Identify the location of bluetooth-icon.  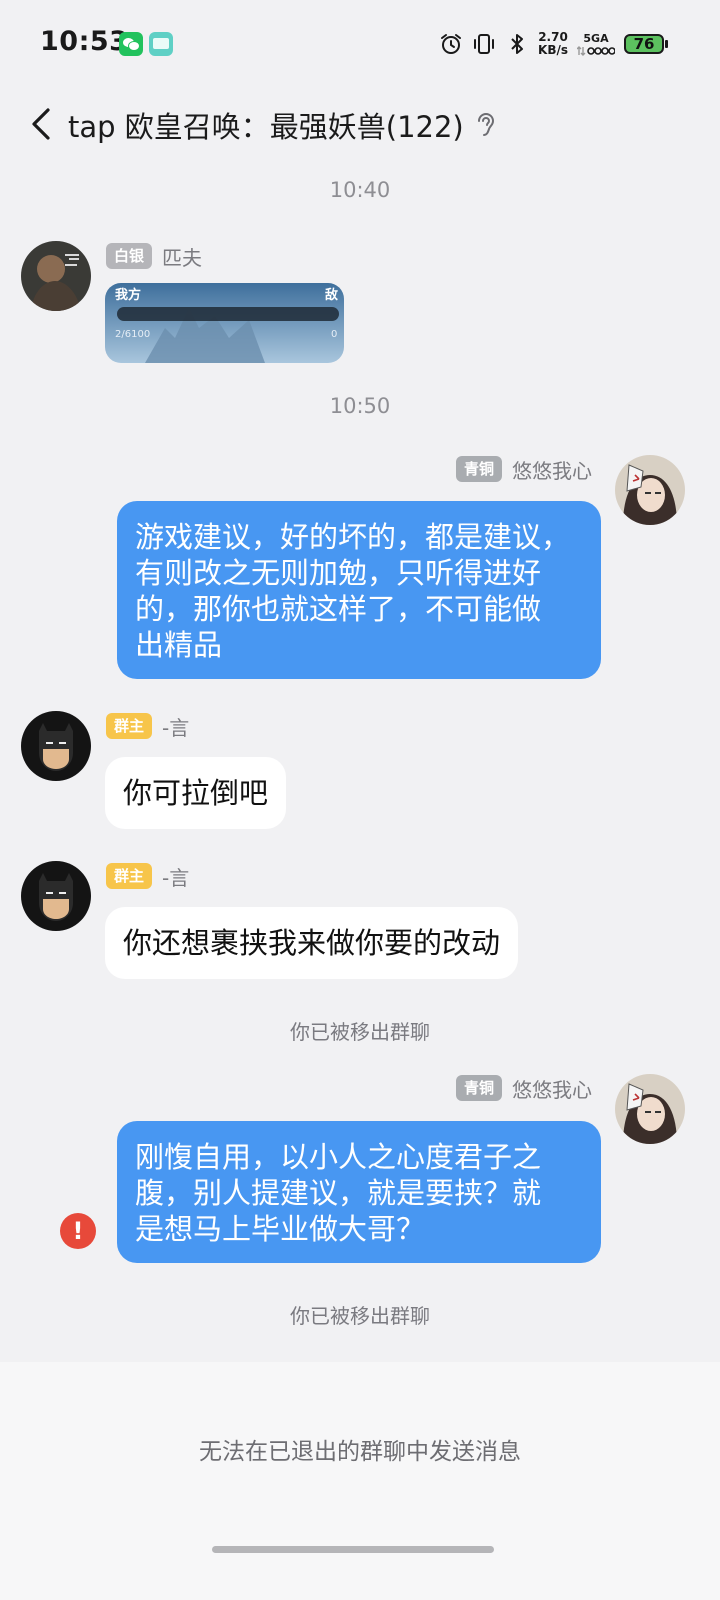
(517, 44).